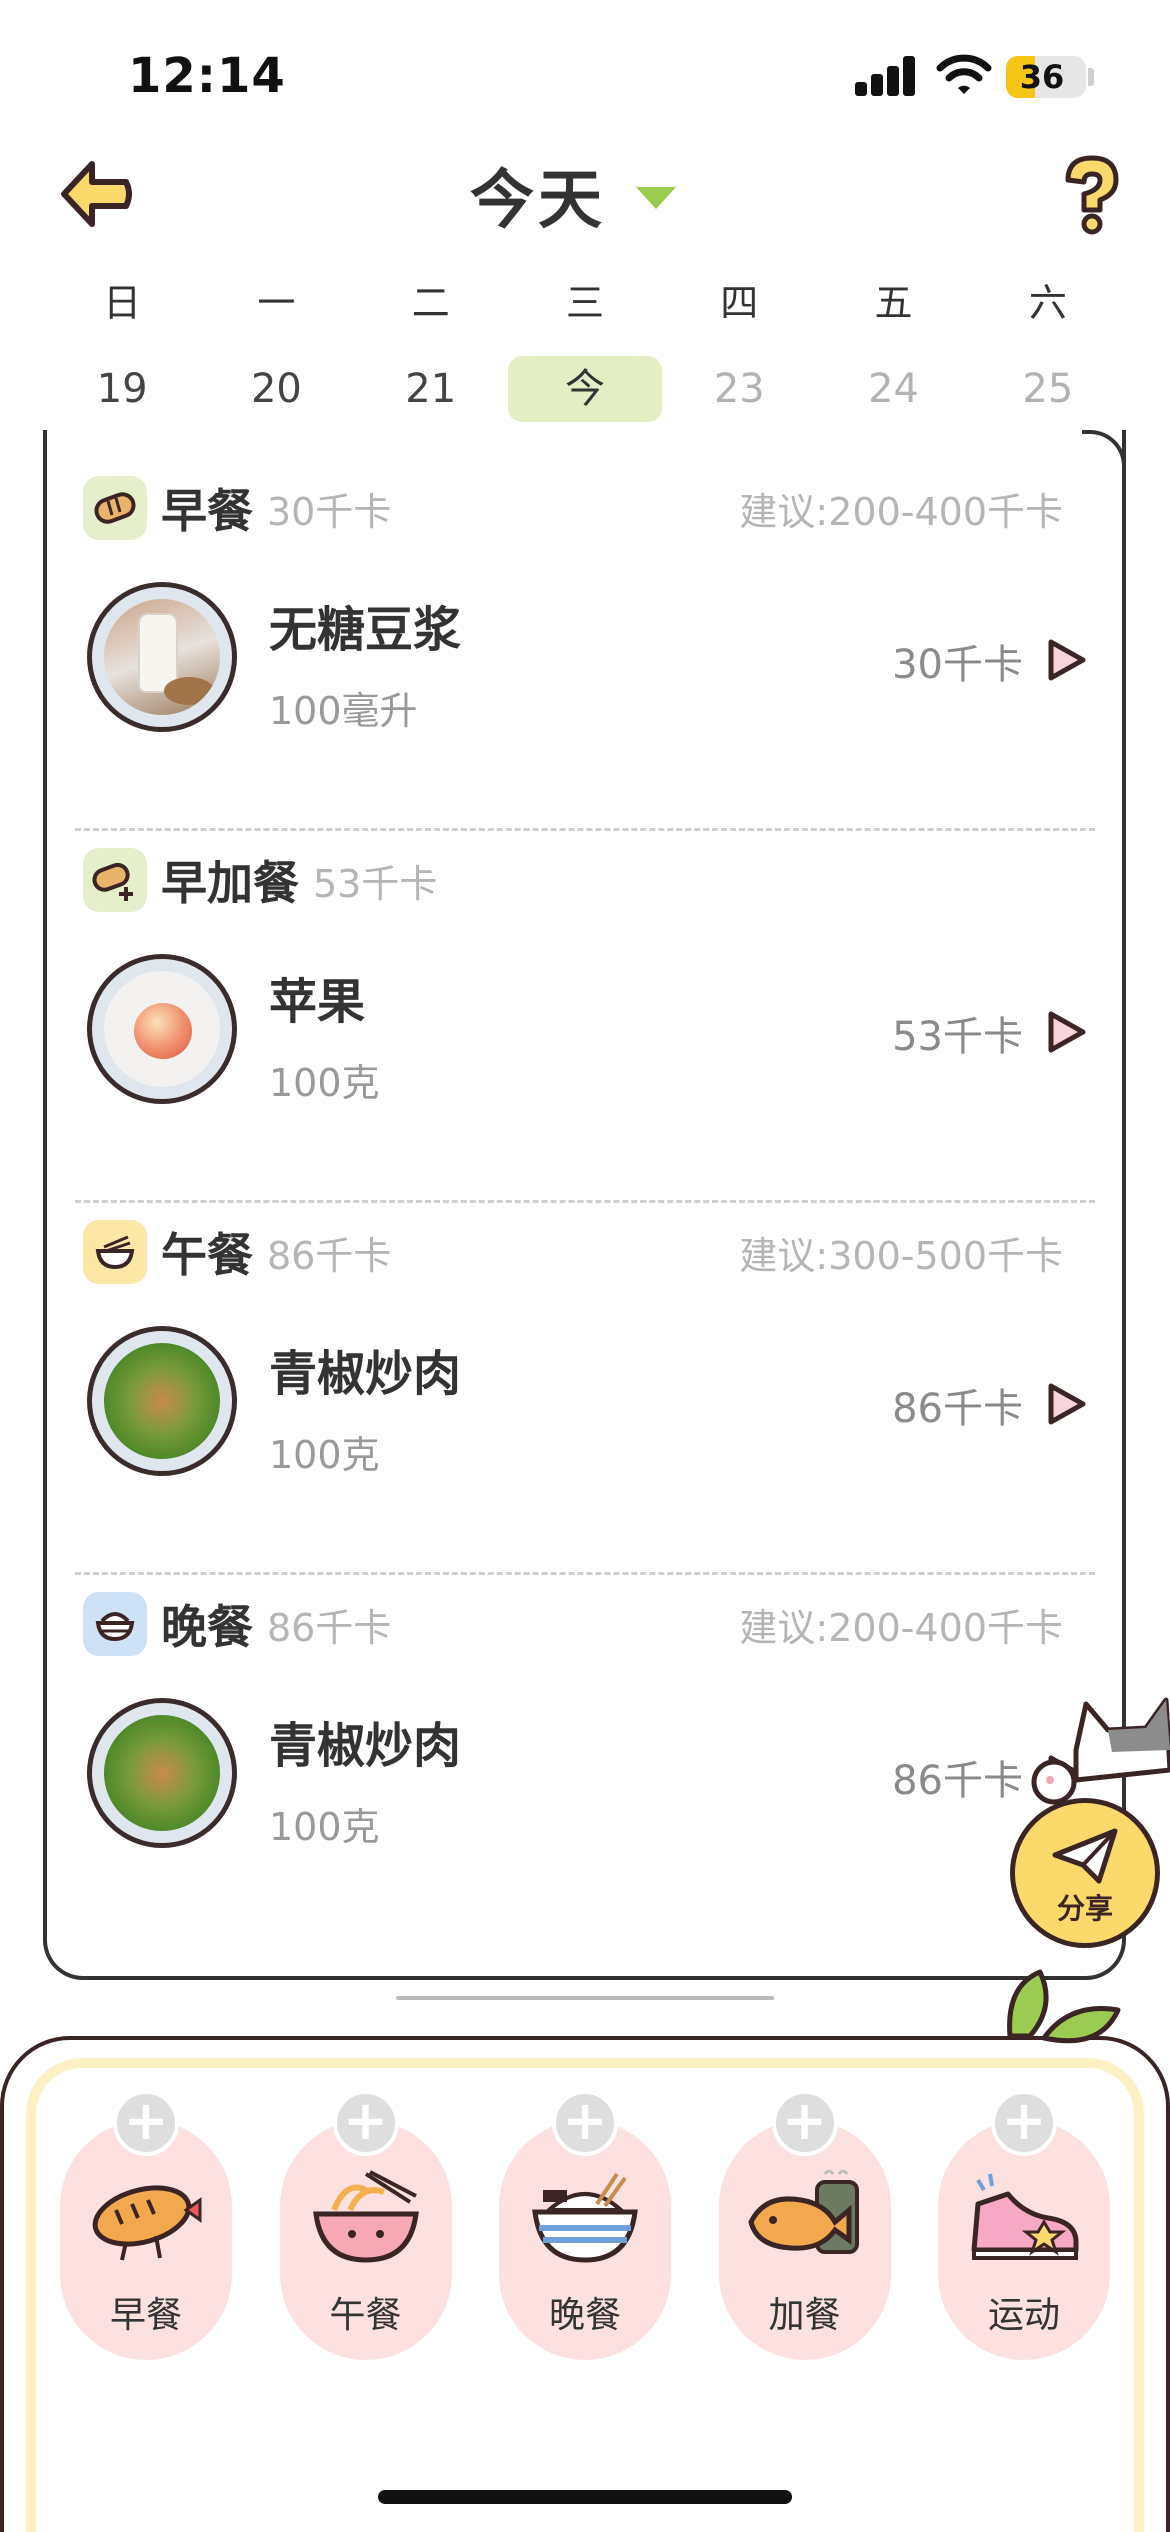 Image resolution: width=1170 pixels, height=2532 pixels. I want to click on date-item: 24, so click(893, 389).